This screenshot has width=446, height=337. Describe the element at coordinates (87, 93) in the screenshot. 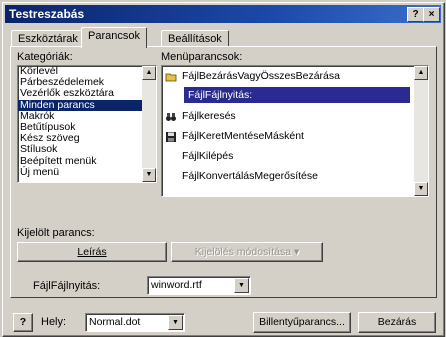

I see `category-item: Vezérlők eszköztára` at that location.